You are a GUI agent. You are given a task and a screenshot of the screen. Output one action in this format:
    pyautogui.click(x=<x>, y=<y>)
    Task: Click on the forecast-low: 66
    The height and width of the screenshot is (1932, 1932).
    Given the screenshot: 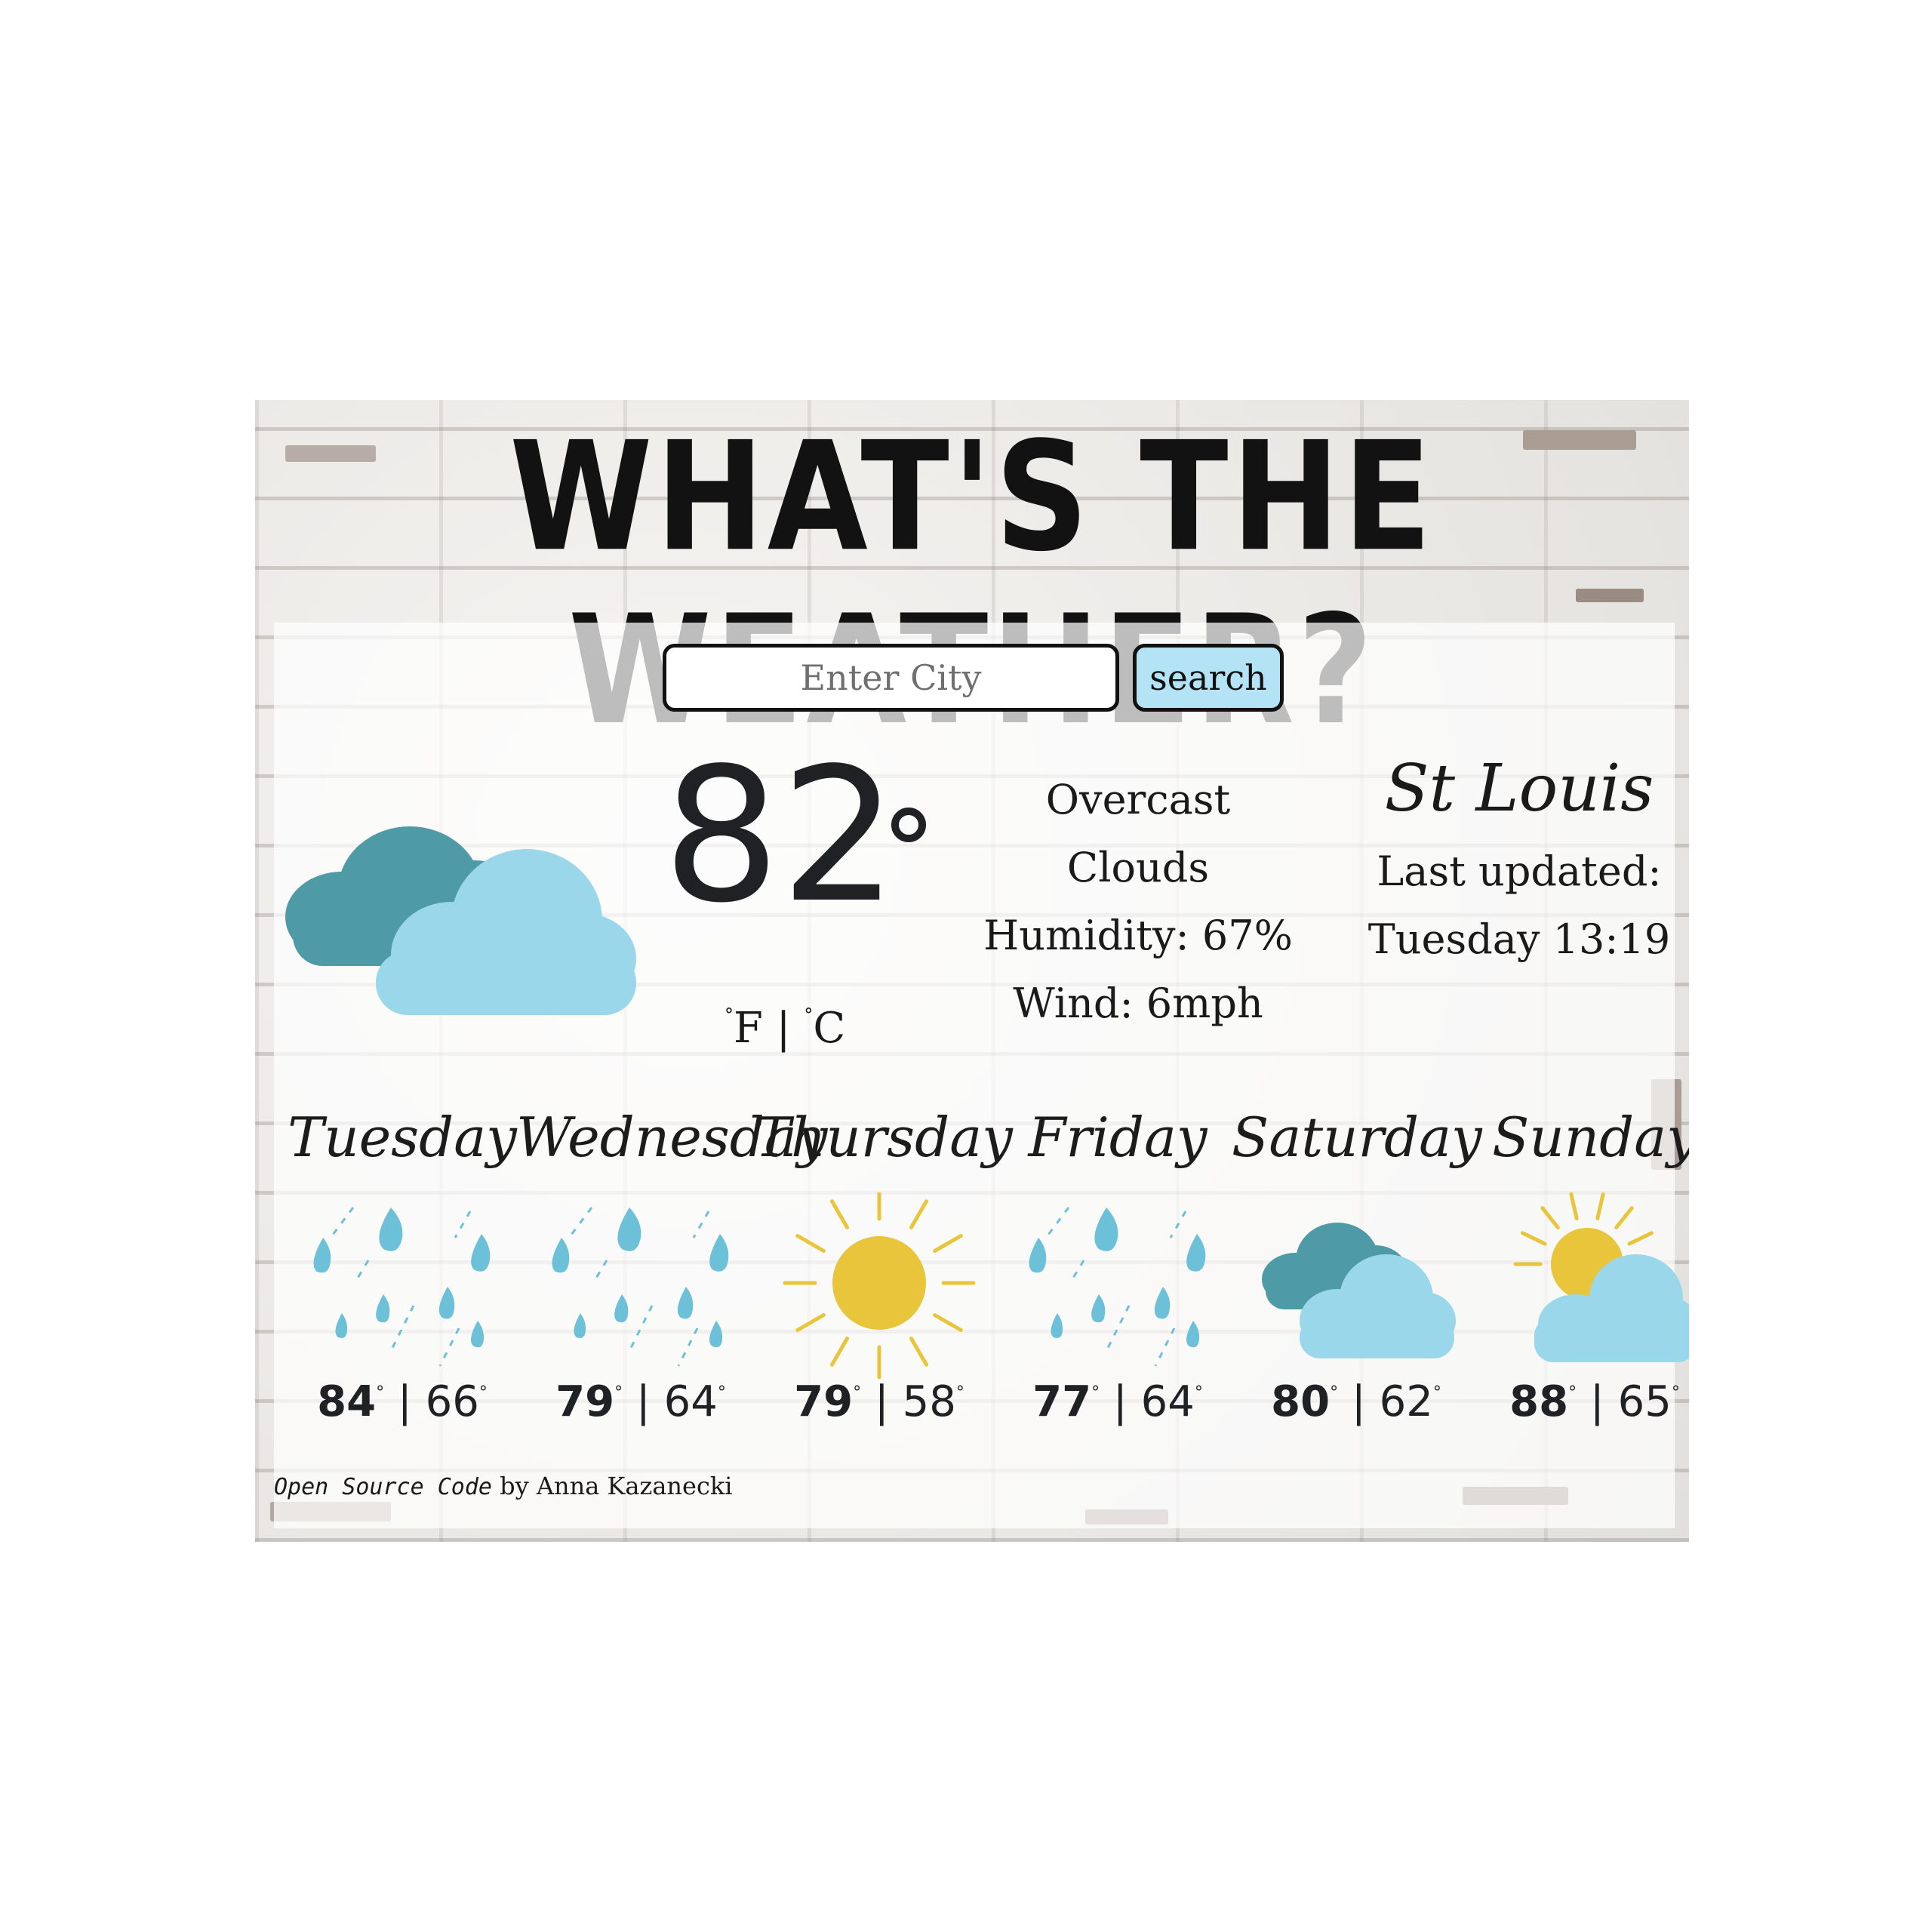 What is the action you would take?
    pyautogui.click(x=452, y=1401)
    